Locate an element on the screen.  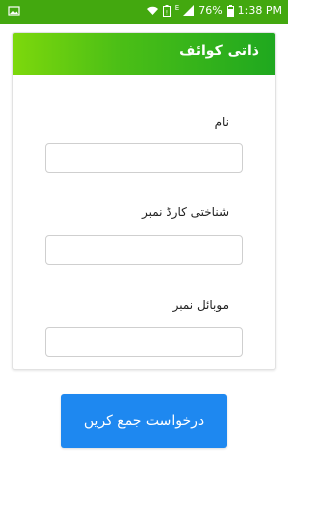
name-input is located at coordinates (144, 158).